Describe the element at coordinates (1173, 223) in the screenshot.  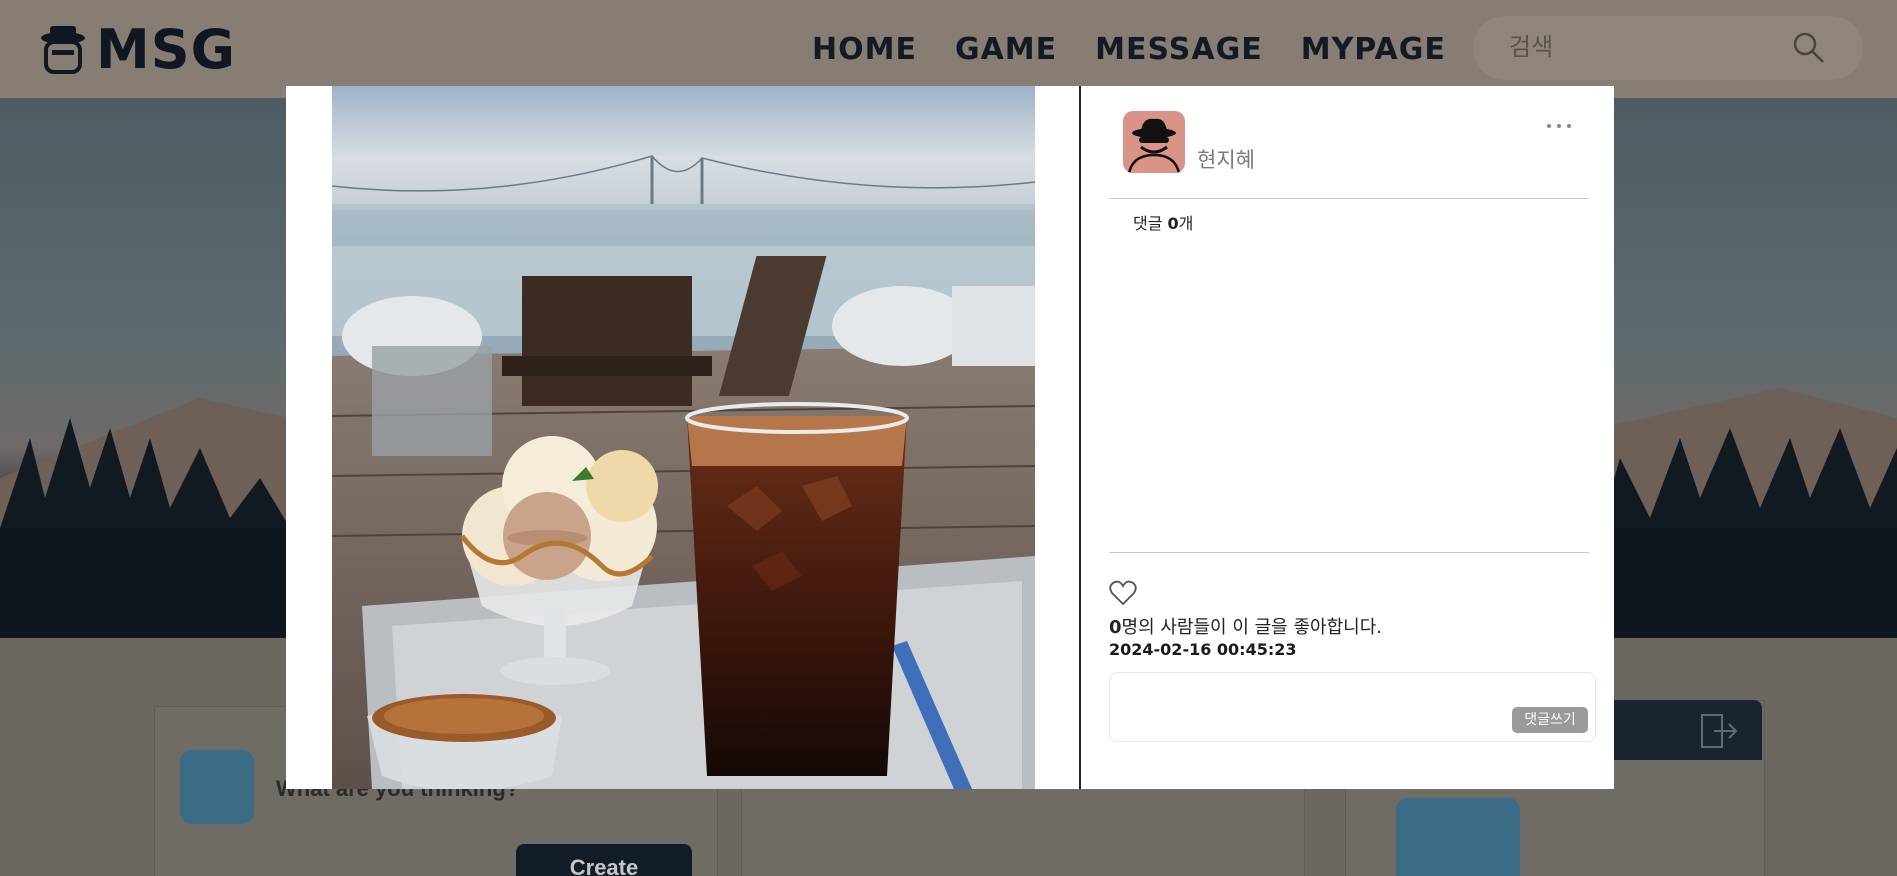
I see `comment-count-number: 0` at that location.